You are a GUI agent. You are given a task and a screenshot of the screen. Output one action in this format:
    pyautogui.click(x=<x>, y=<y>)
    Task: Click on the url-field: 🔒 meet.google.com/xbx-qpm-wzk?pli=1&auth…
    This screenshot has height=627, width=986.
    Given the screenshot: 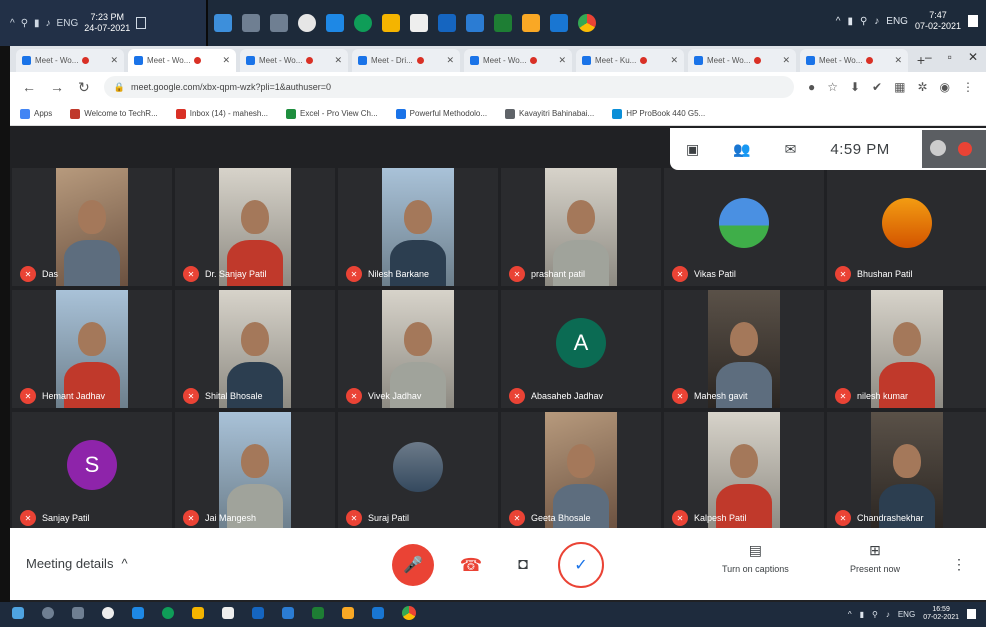 What is the action you would take?
    pyautogui.click(x=448, y=87)
    